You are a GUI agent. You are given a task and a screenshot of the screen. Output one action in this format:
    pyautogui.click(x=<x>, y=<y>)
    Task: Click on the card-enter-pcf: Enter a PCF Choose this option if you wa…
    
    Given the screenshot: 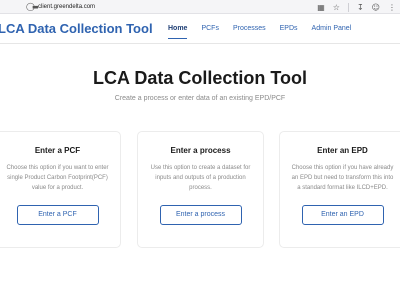 What is the action you would take?
    pyautogui.click(x=60, y=189)
    